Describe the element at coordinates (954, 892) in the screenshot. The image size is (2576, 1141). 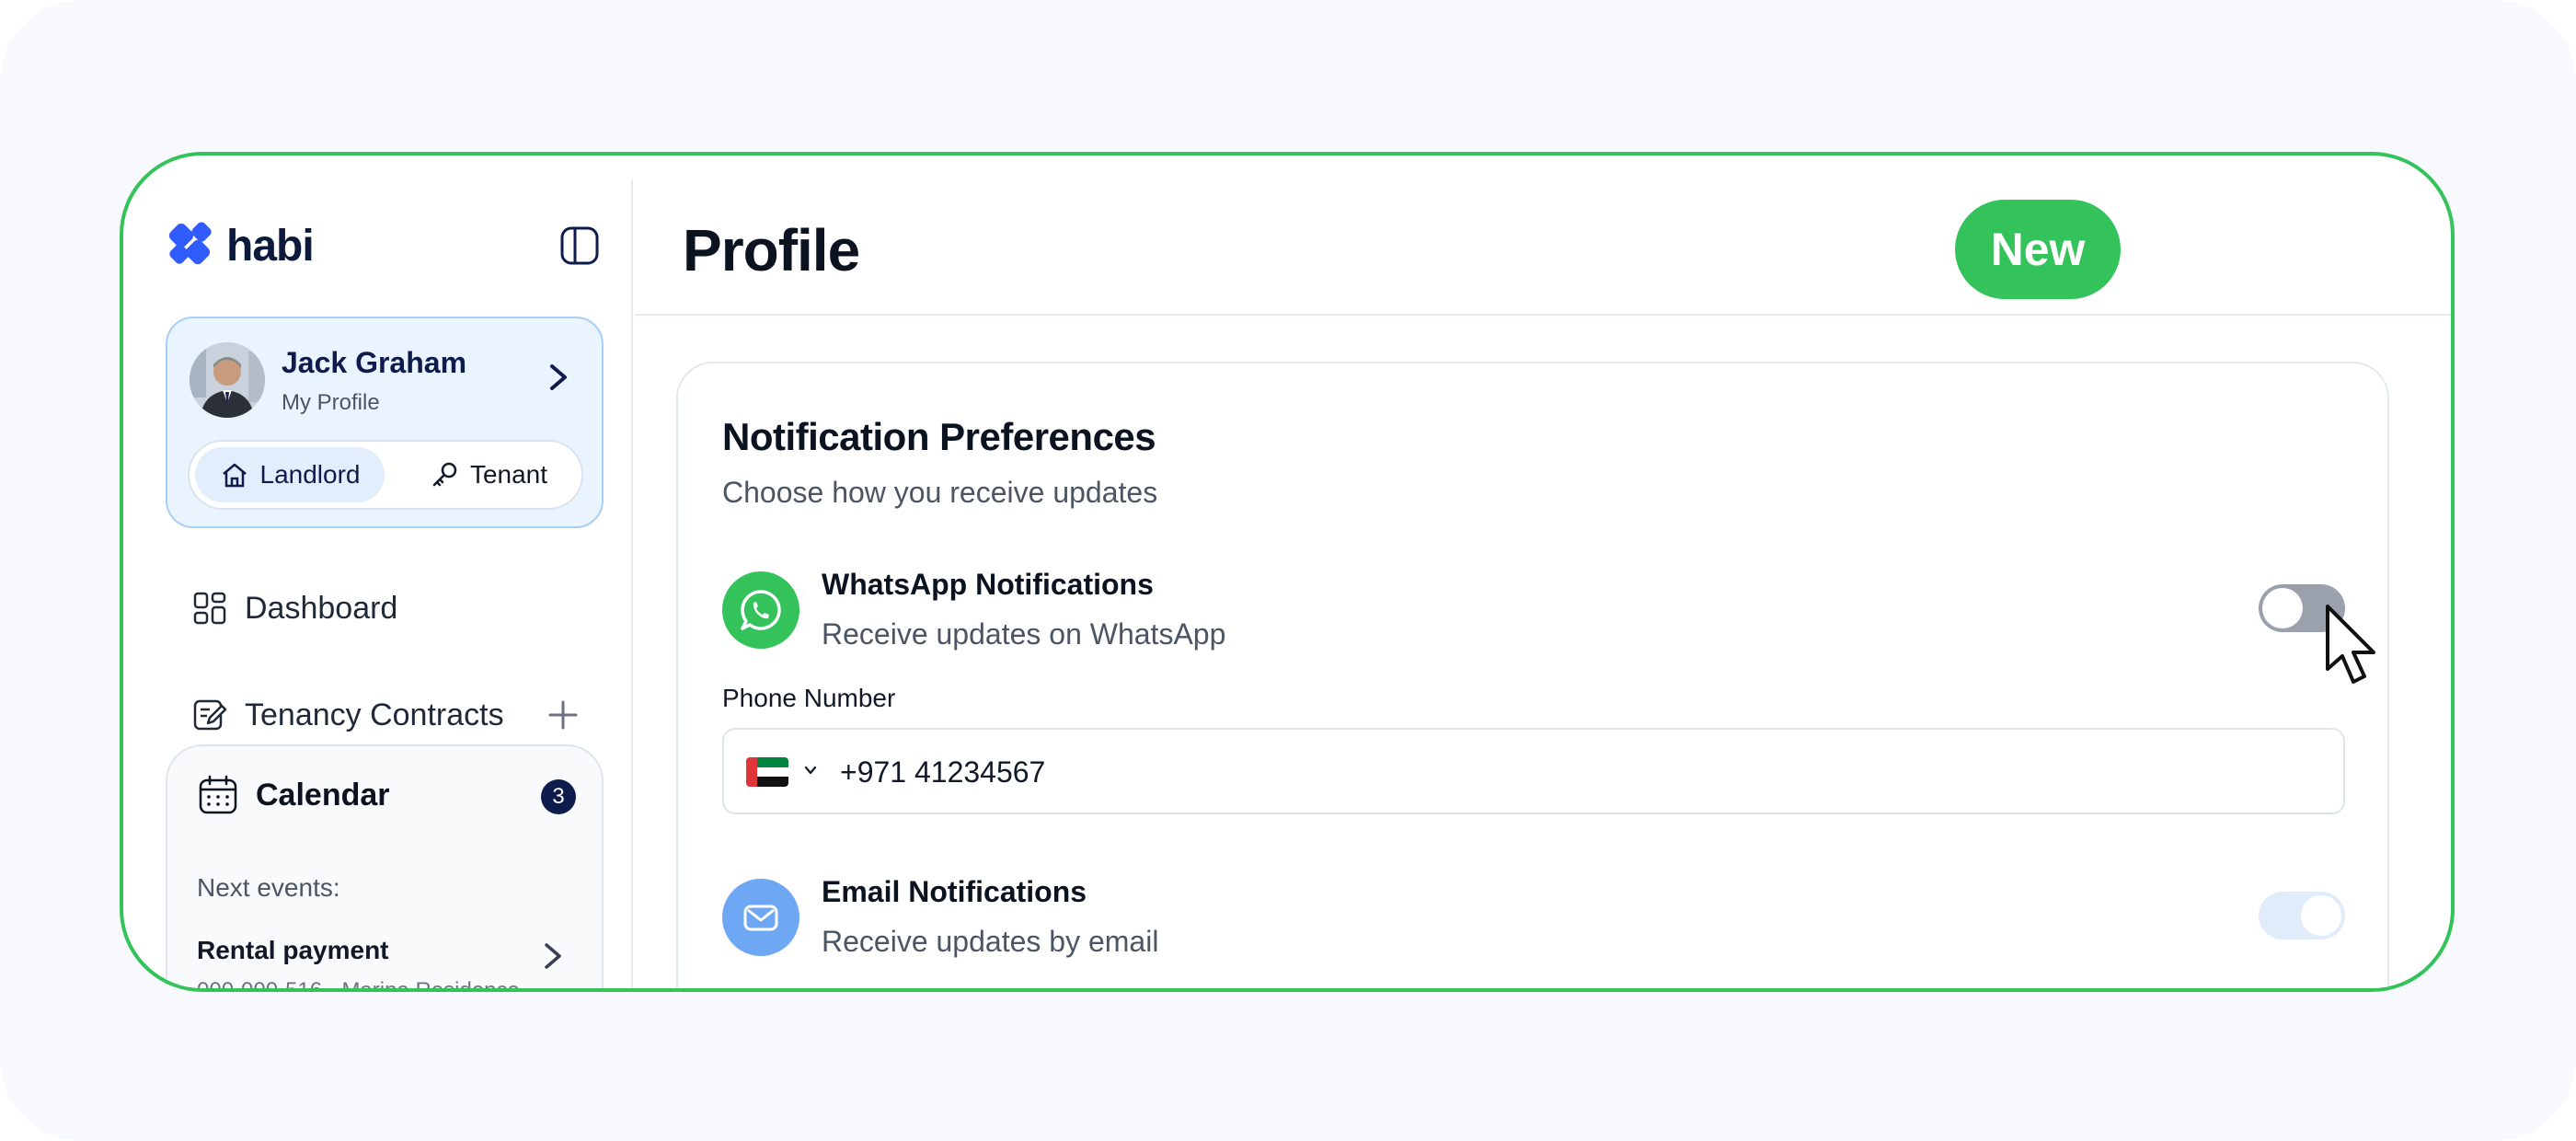
I see `email-title: Email Notifications` at that location.